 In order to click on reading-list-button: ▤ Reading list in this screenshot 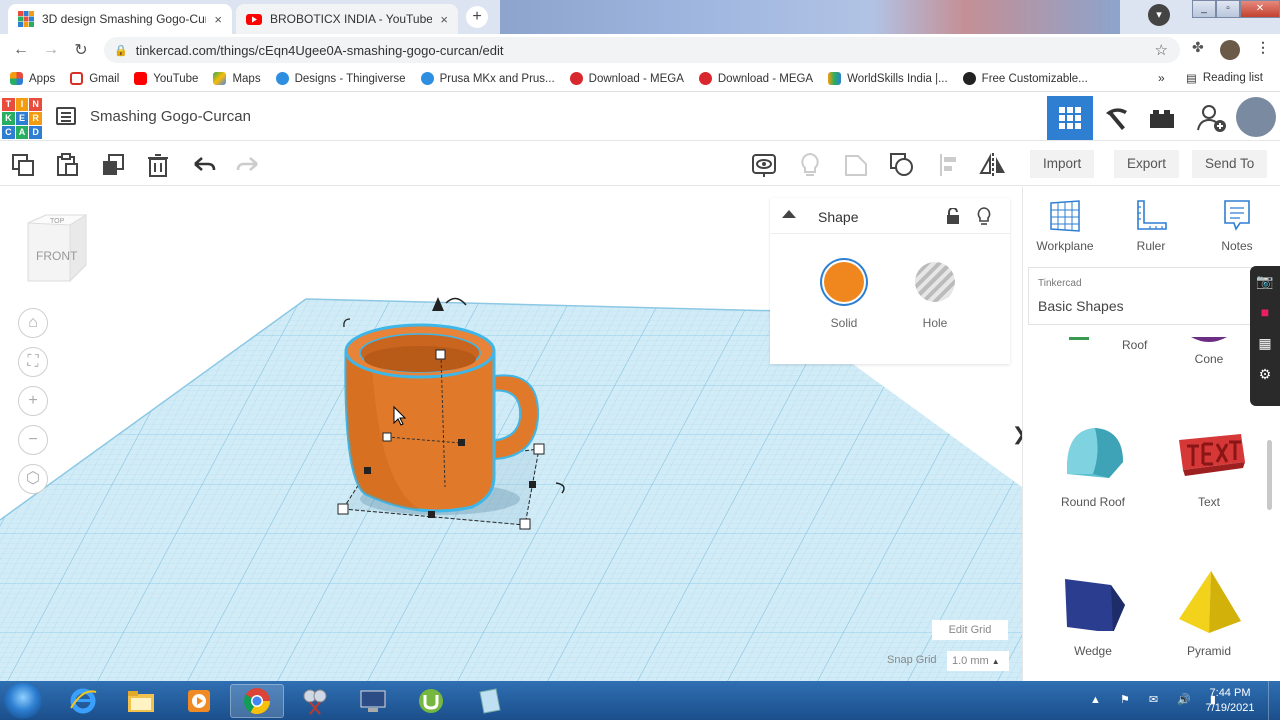, I will do `click(1224, 78)`.